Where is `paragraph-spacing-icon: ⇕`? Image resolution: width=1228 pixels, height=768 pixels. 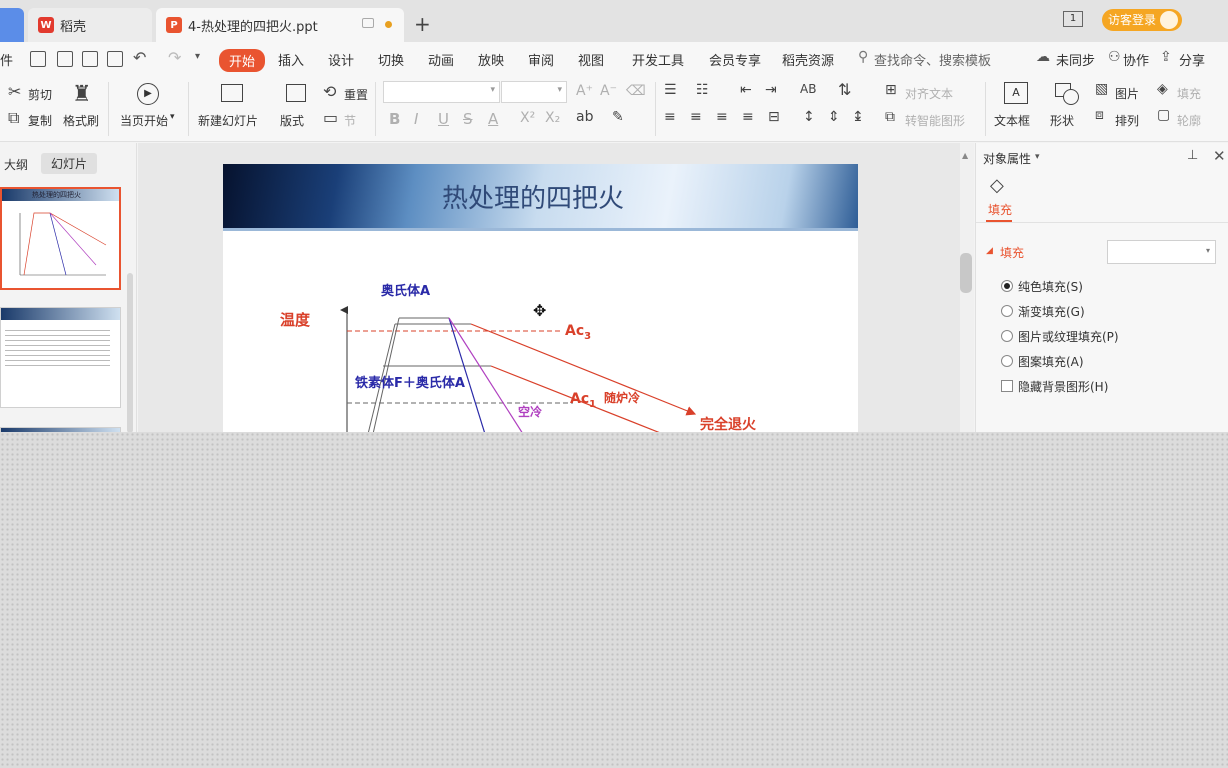 paragraph-spacing-icon: ⇕ is located at coordinates (834, 117).